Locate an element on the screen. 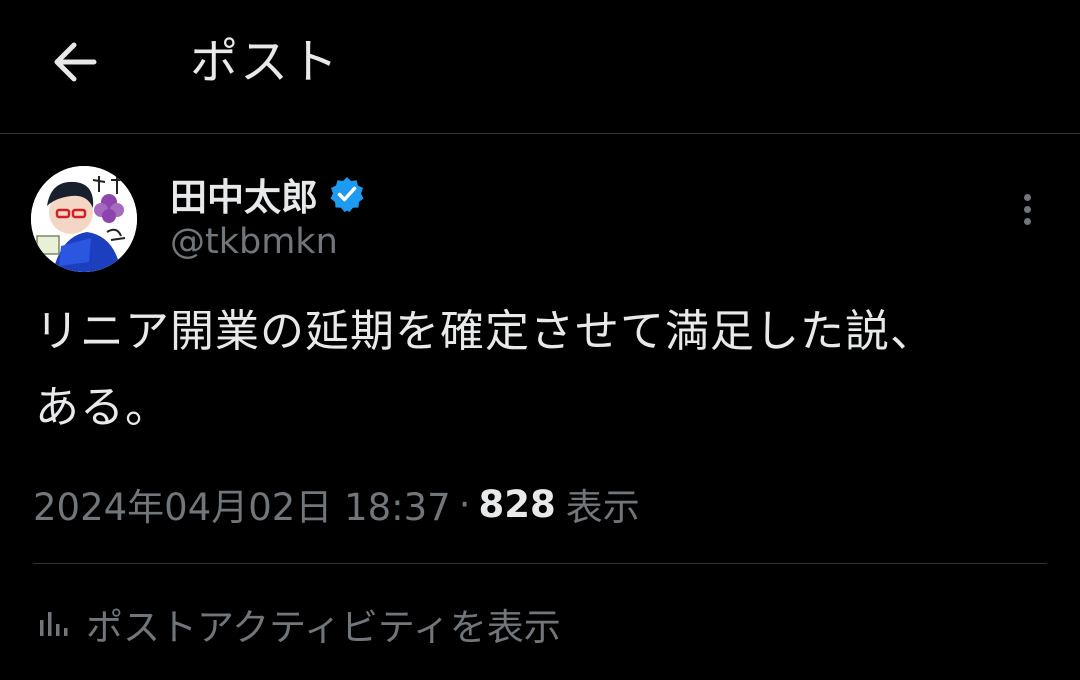 The image size is (1080, 680). post-activity-link: ポストアクティビティを表示 is located at coordinates (298, 624).